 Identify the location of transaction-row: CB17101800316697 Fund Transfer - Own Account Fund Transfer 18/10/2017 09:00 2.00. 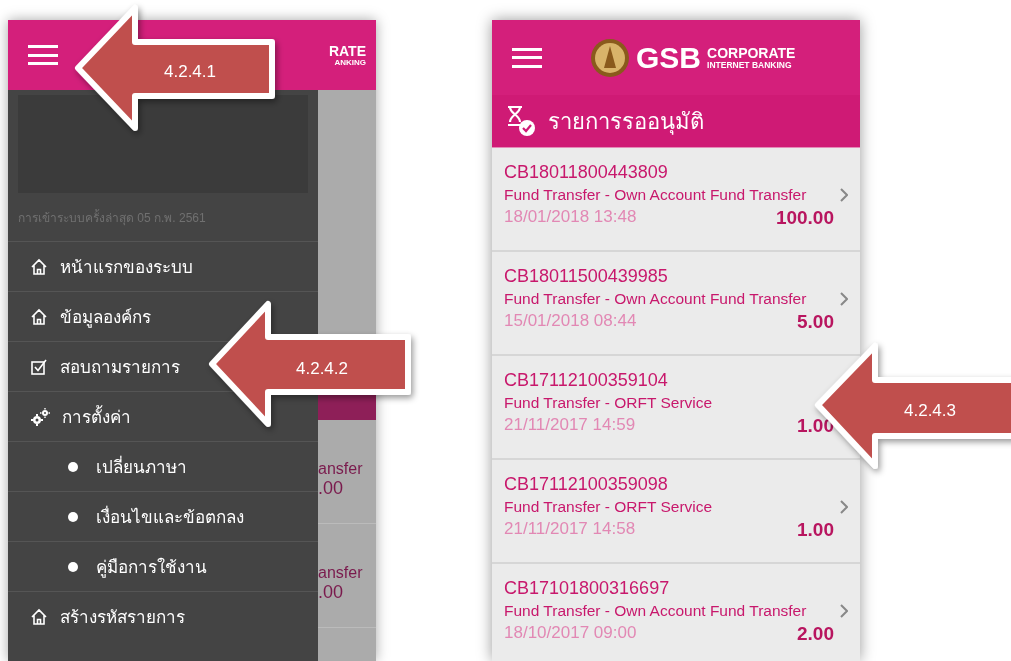
(676, 612).